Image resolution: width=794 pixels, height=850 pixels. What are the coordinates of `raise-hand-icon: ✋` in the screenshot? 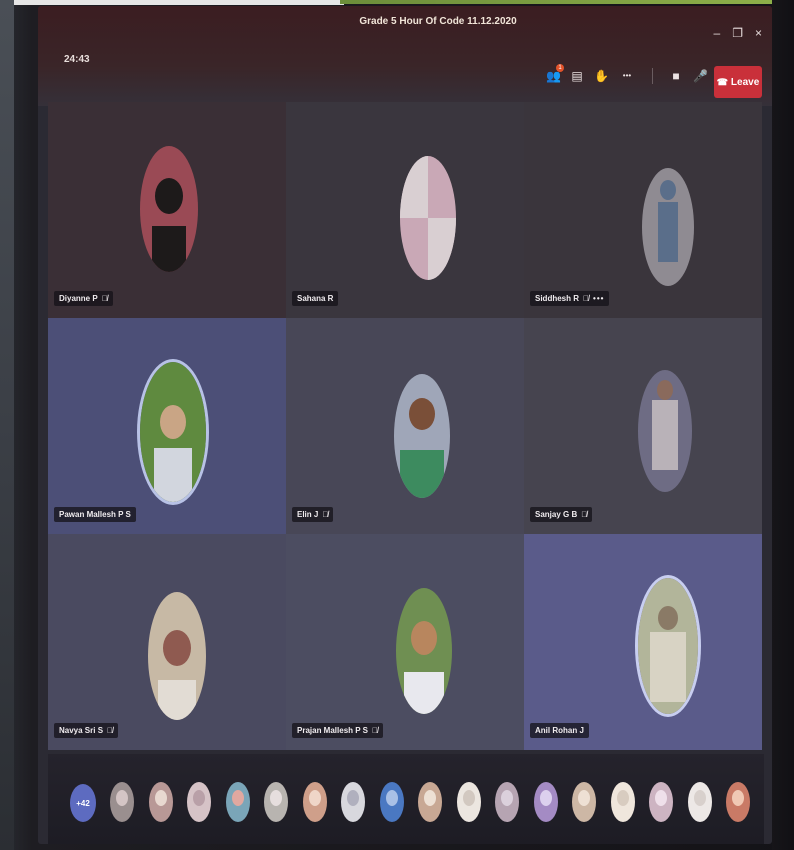 It's located at (601, 76).